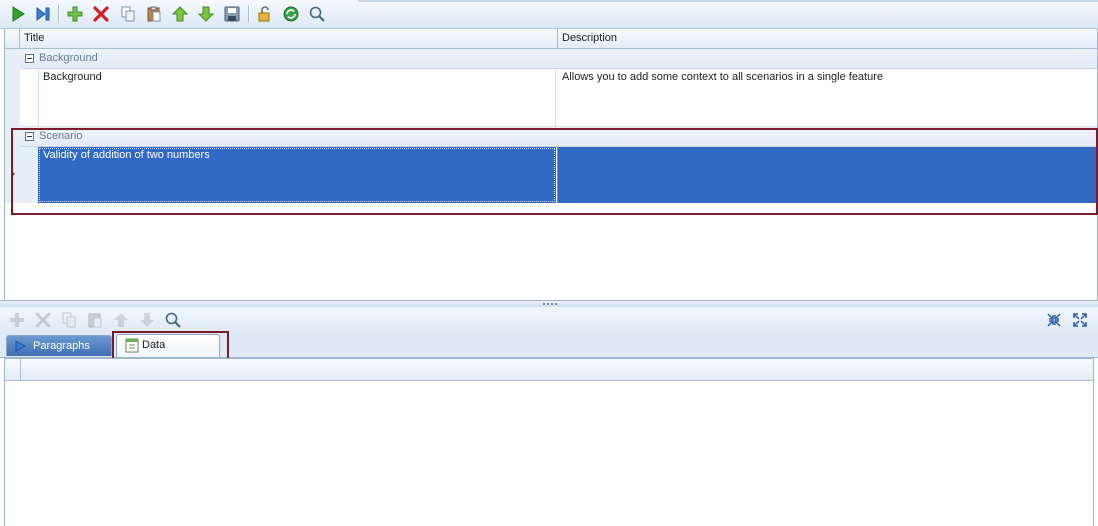 This screenshot has width=1098, height=526. I want to click on description-cell, so click(827, 175).